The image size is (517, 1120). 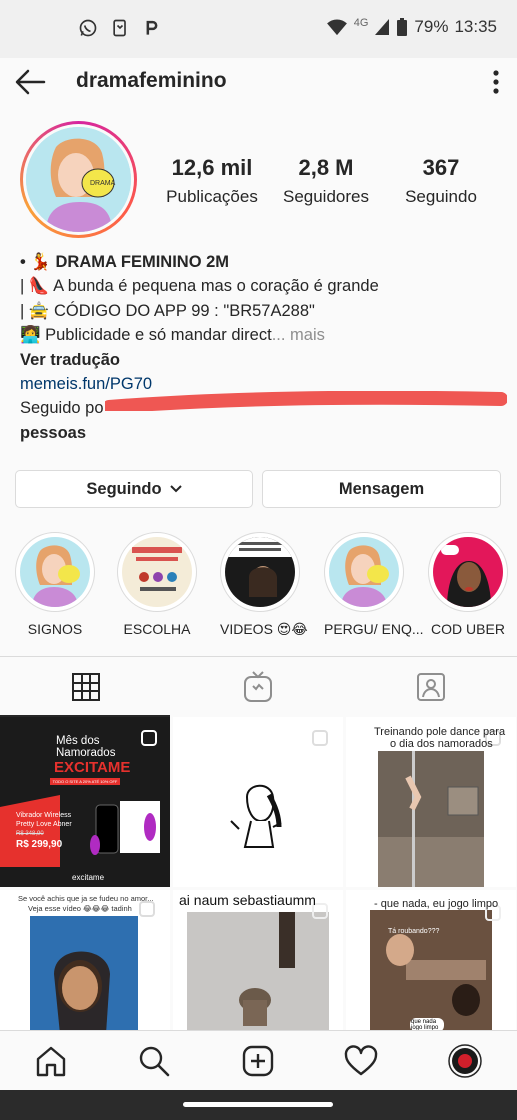 I want to click on new-post-icon, so click(x=258, y=1061).